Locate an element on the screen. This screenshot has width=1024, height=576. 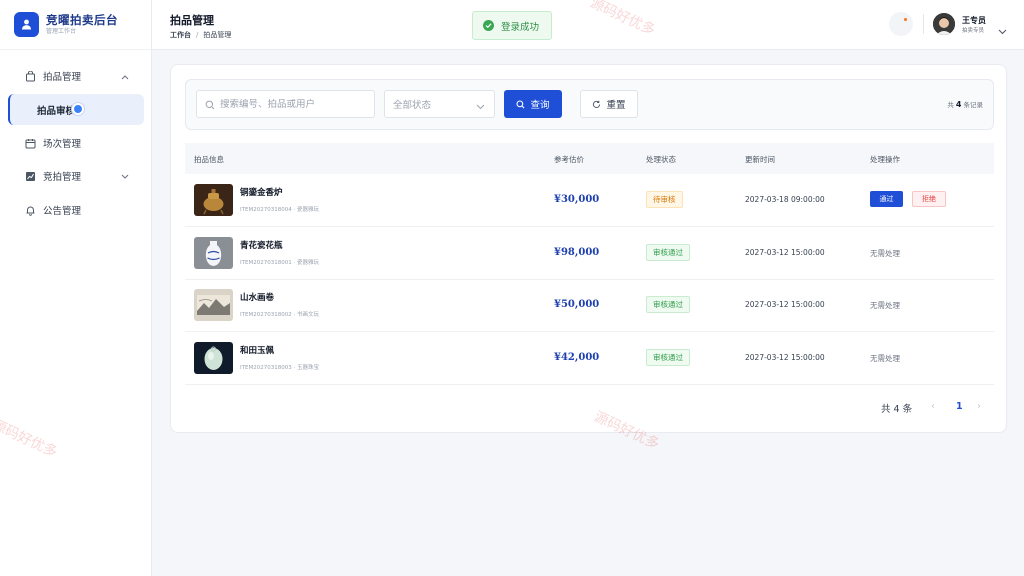
column-header: 拍品信息 is located at coordinates (209, 159).